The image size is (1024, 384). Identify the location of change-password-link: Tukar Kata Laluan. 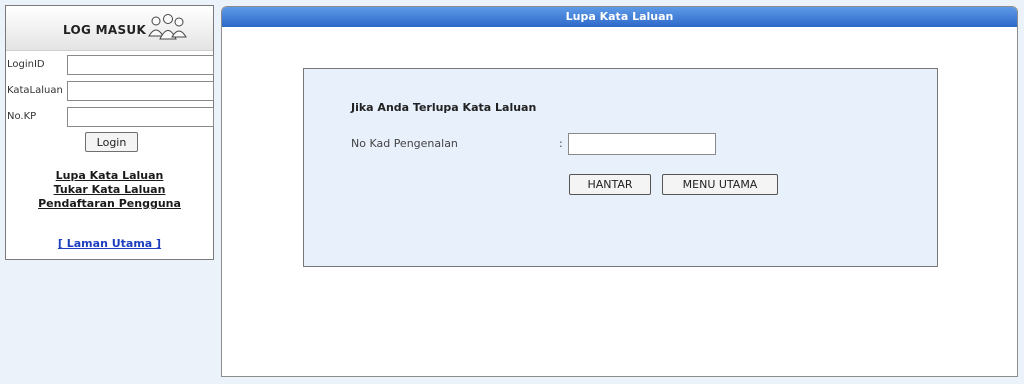
(109, 190).